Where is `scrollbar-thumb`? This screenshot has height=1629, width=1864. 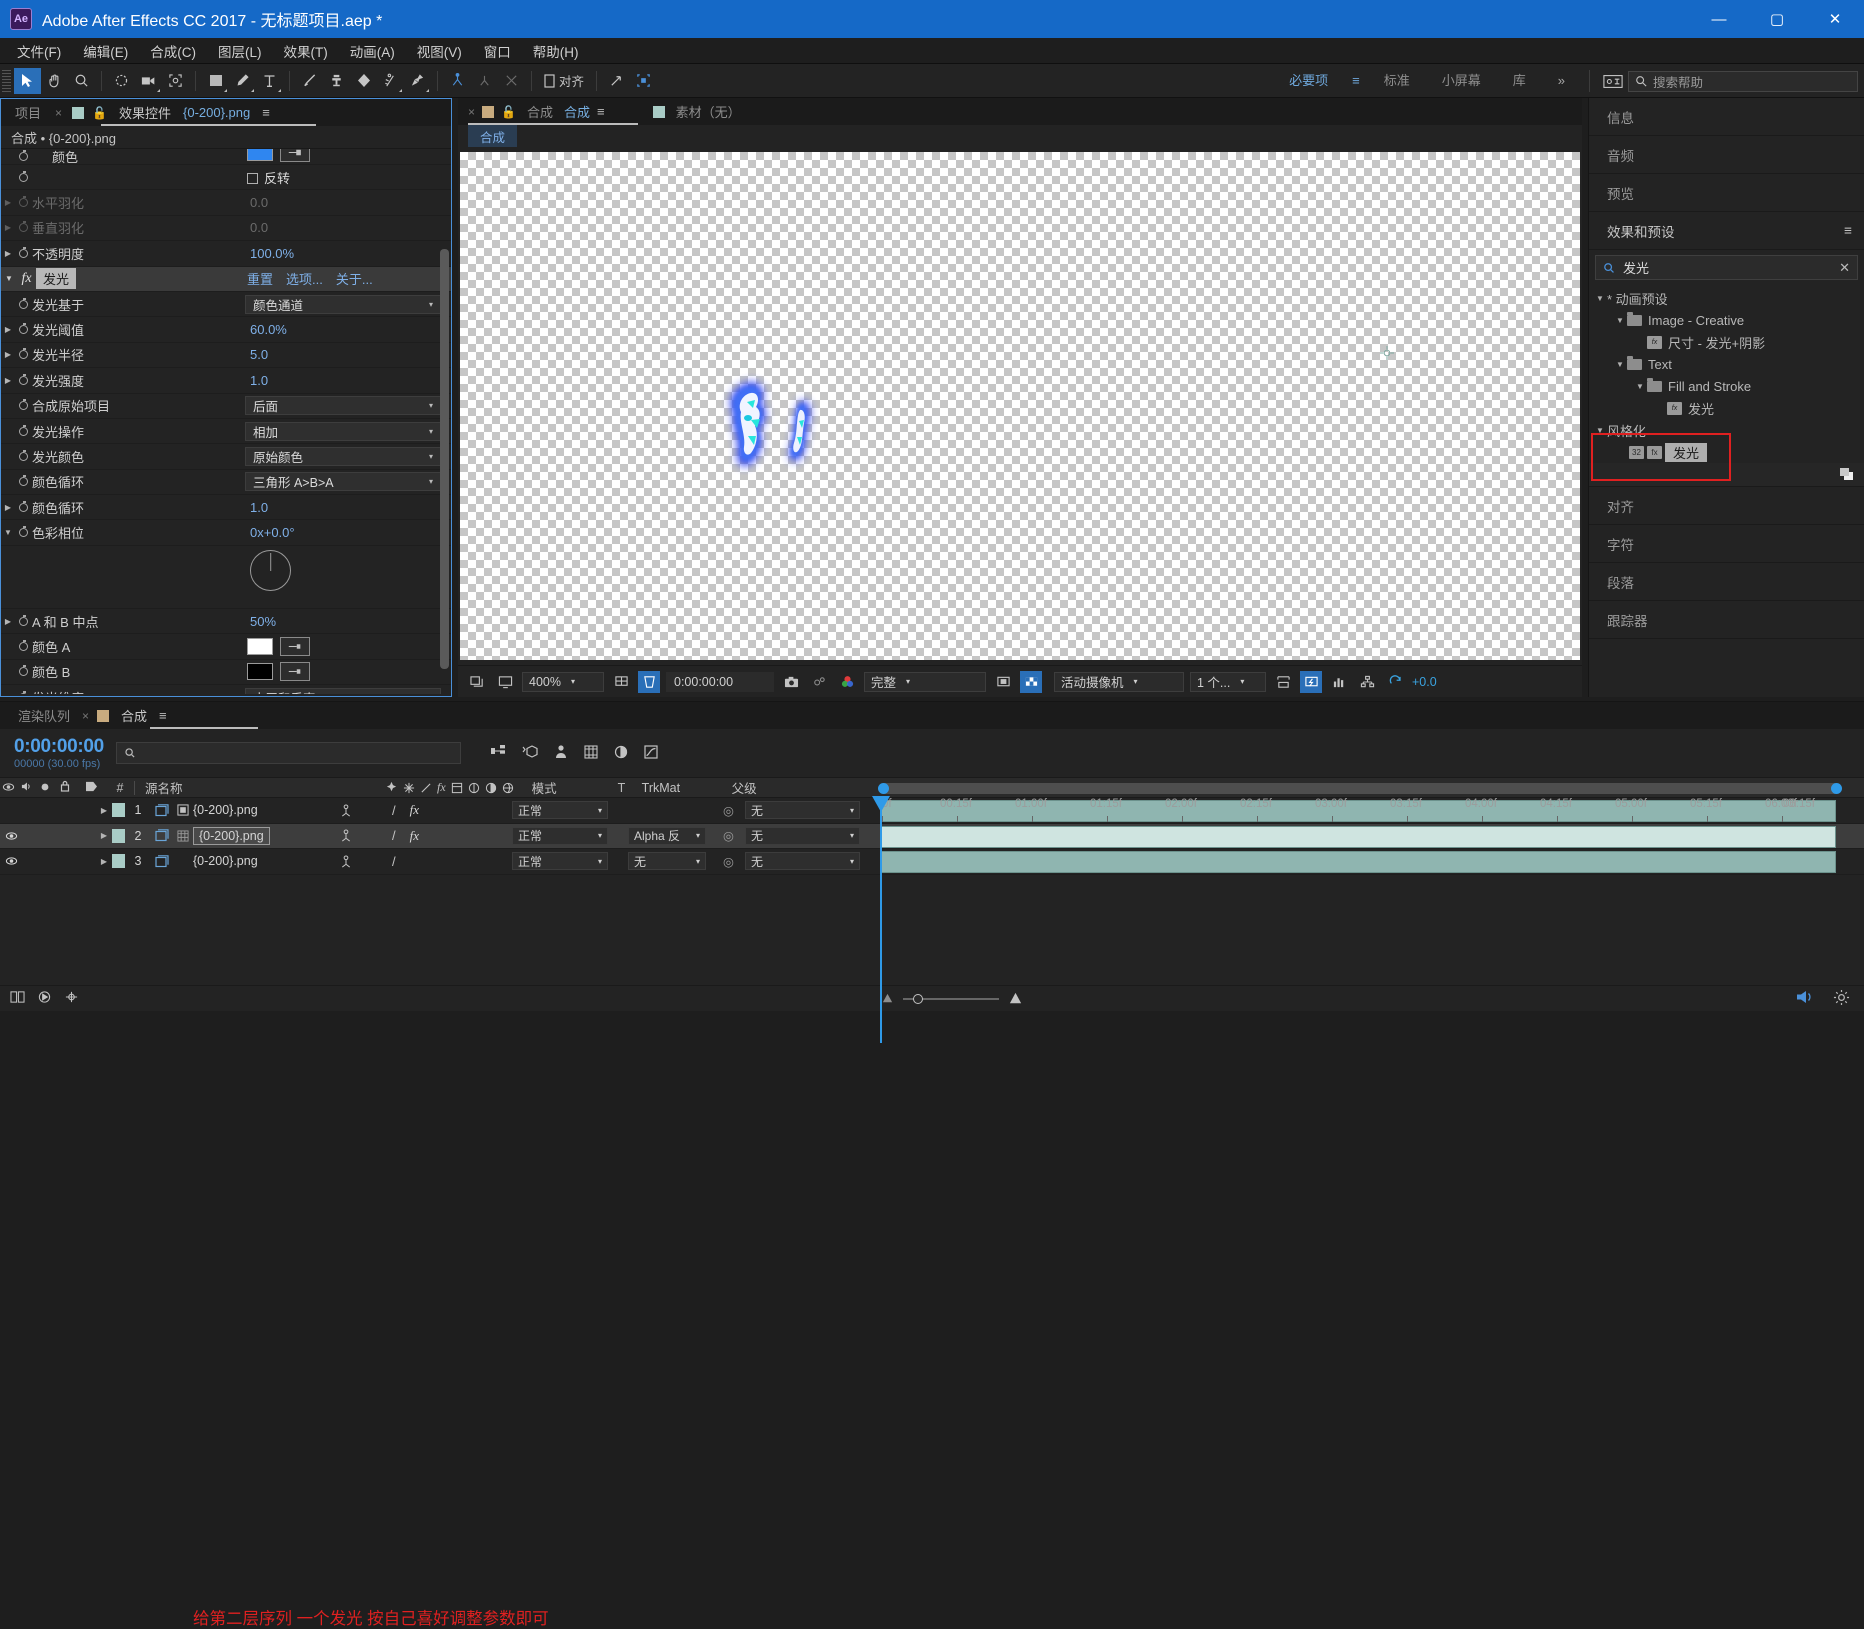
scrollbar-thumb is located at coordinates (444, 459).